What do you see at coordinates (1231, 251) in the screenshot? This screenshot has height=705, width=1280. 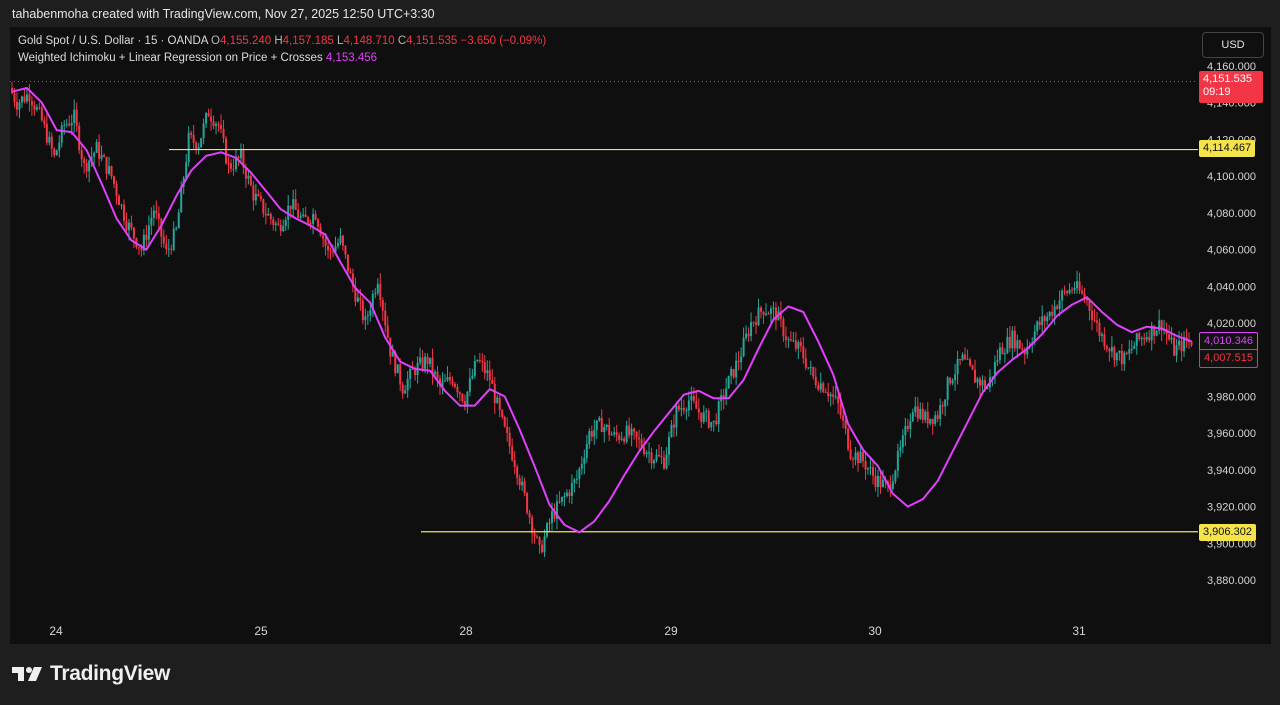 I see `y-tick-label: 4,060.000` at bounding box center [1231, 251].